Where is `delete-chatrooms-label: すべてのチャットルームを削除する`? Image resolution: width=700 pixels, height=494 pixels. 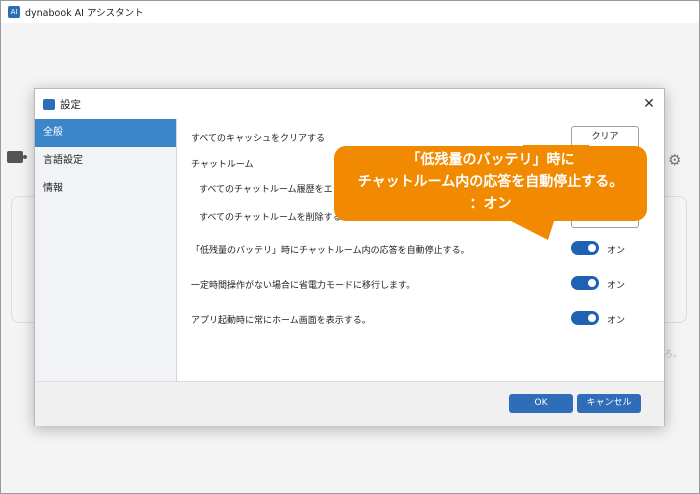 delete-chatrooms-label: すべてのチャットルームを削除する is located at coordinates (270, 218).